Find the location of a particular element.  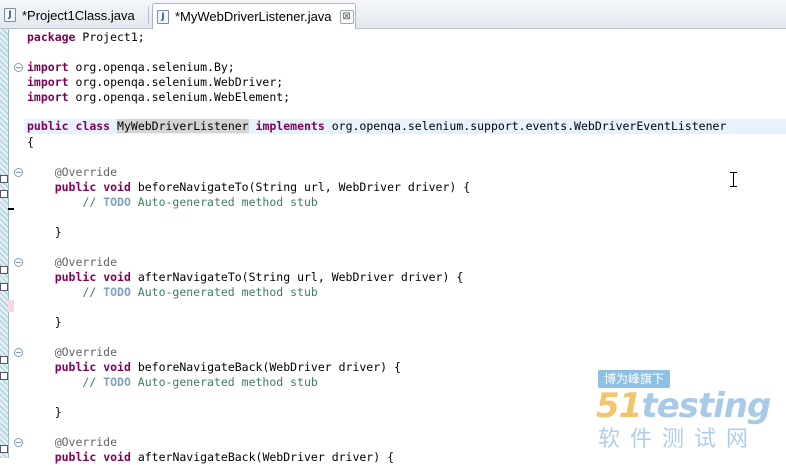

tab-project1class: J *Project1Class.java is located at coordinates (74, 15).